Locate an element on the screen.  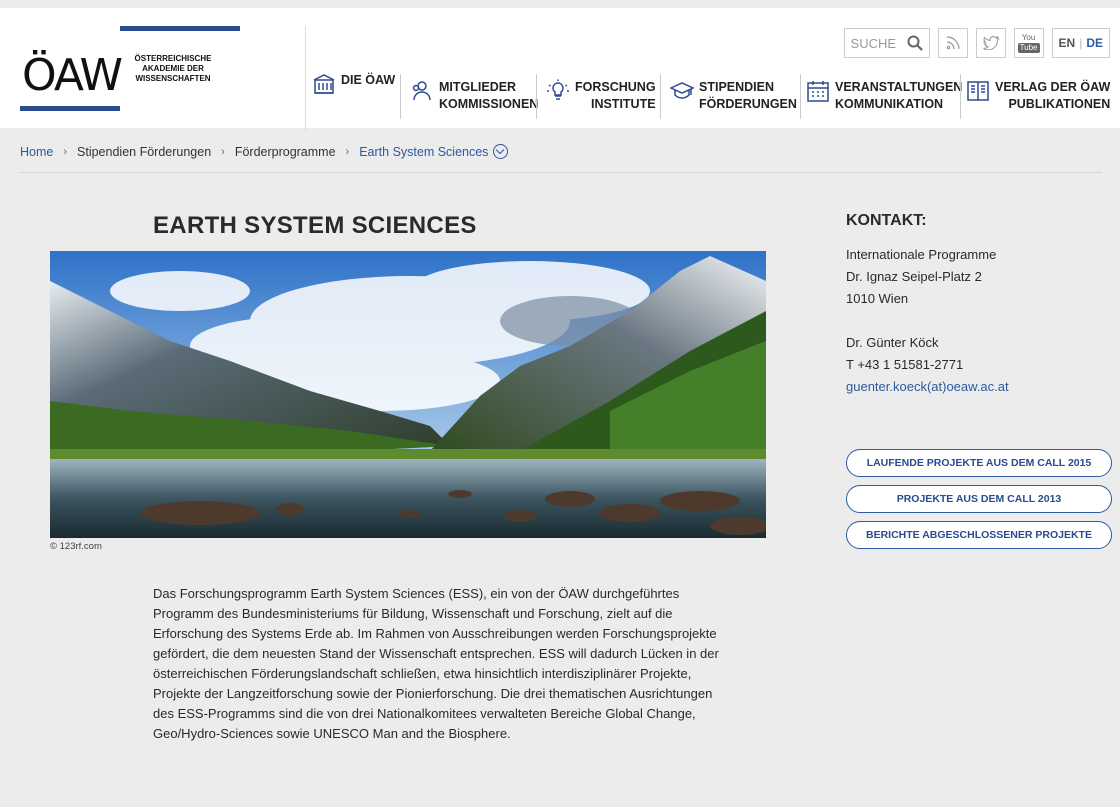
people-icon is located at coordinates (421, 91).